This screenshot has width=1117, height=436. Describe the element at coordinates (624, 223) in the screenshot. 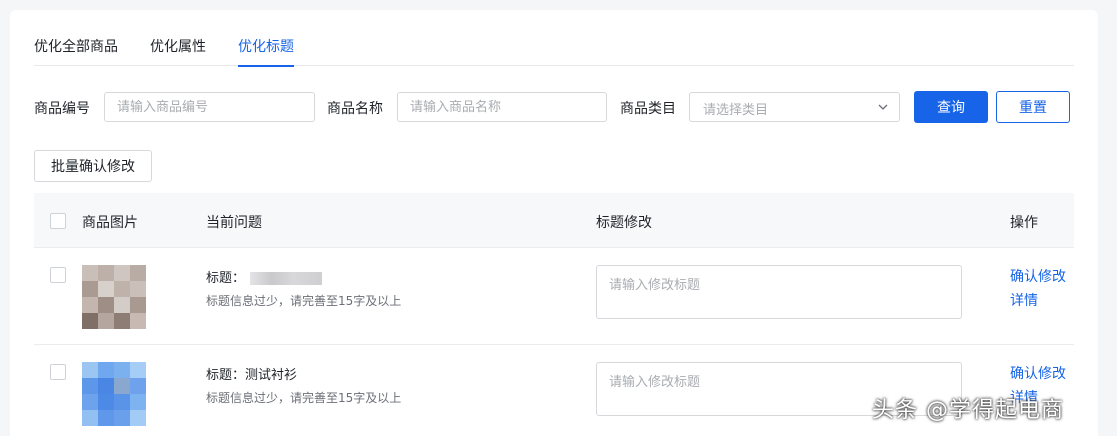

I see `header-title-edit: 标题修改` at that location.